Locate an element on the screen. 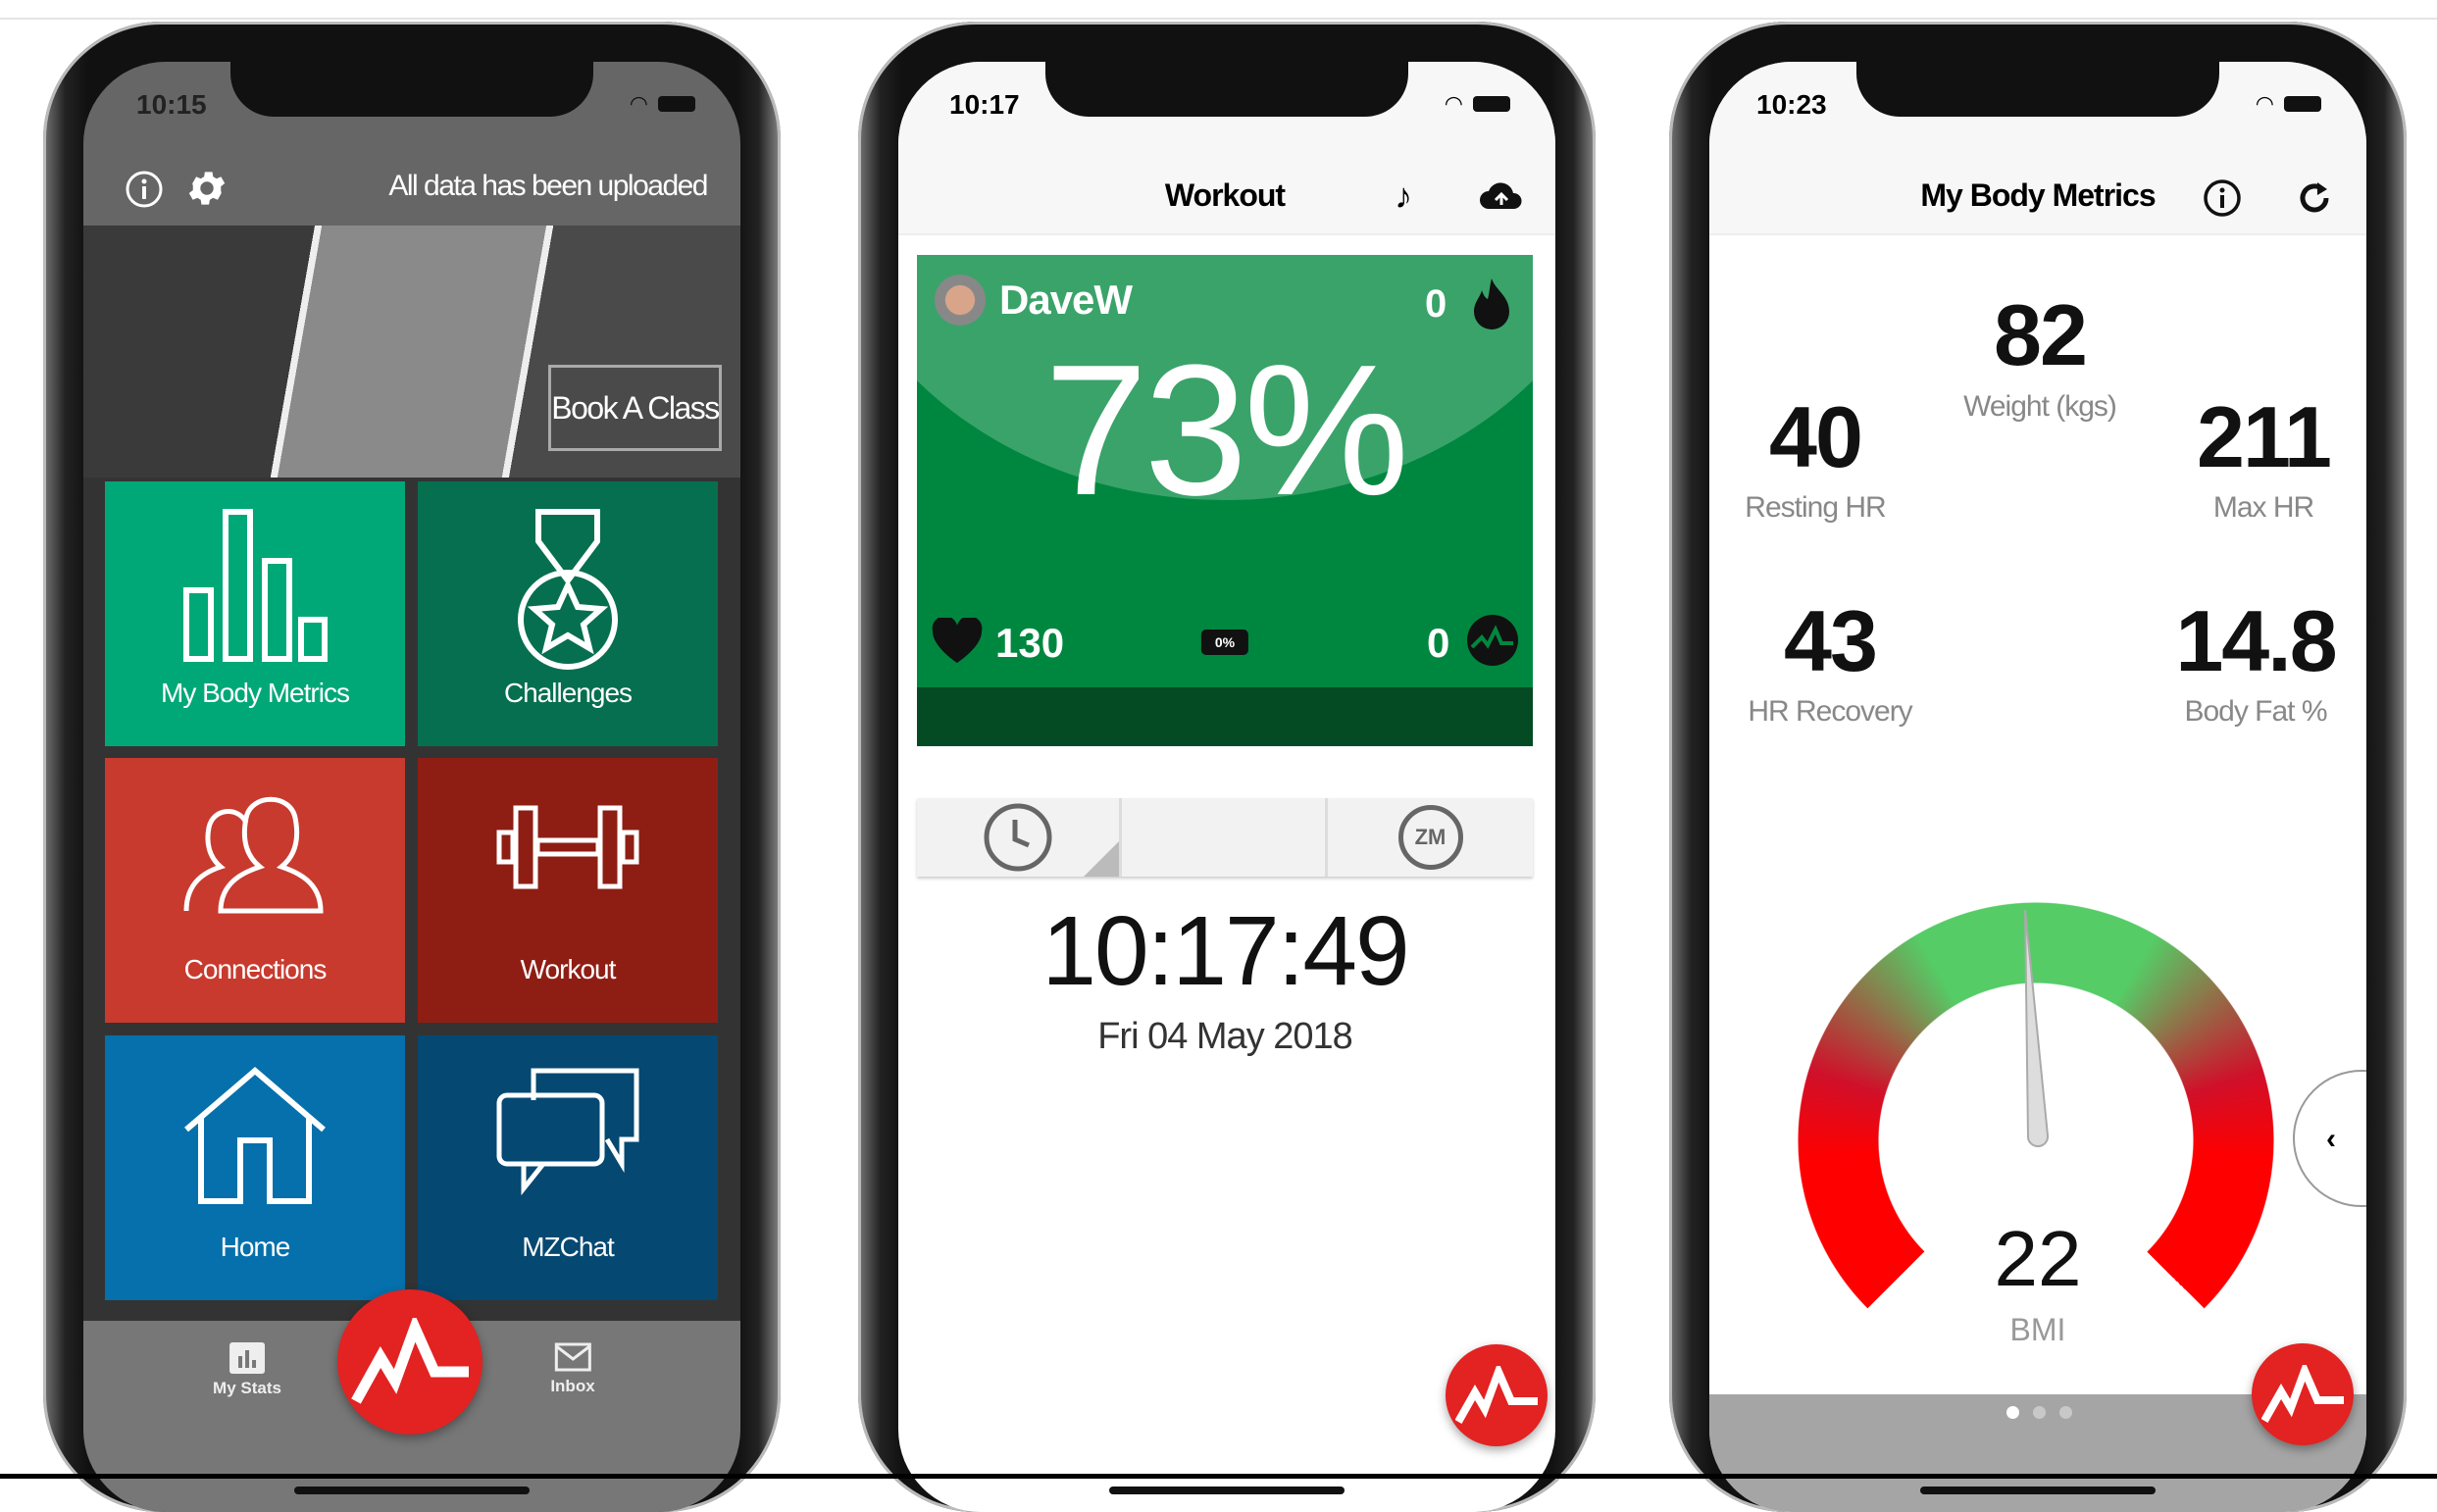 The image size is (2437, 1512). segment-timer is located at coordinates (1019, 837).